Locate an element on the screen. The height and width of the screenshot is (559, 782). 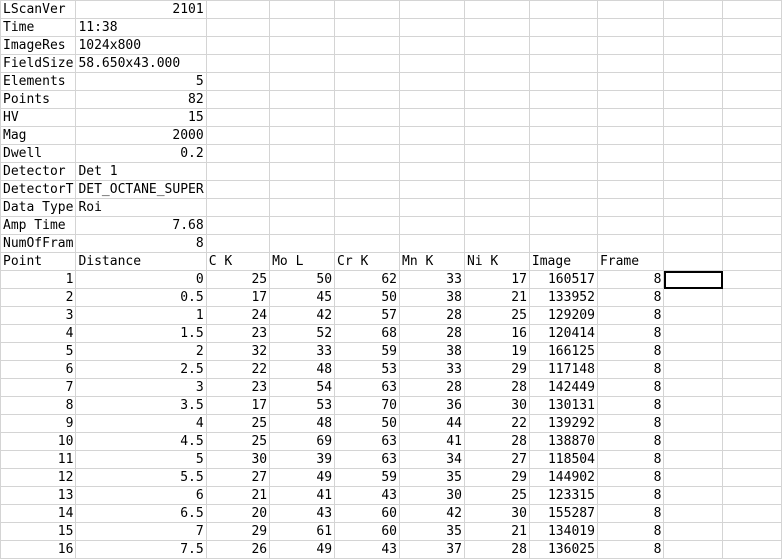
data-cell: 27 is located at coordinates (238, 477).